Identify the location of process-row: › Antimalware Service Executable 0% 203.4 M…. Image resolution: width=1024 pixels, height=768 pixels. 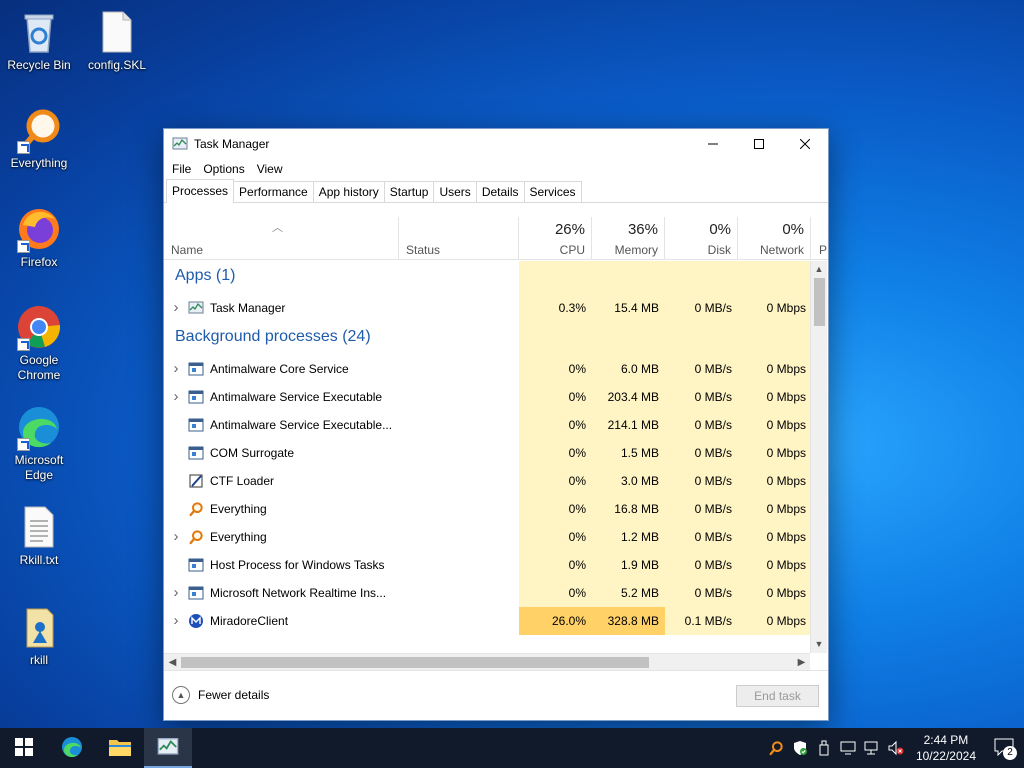
(487, 397).